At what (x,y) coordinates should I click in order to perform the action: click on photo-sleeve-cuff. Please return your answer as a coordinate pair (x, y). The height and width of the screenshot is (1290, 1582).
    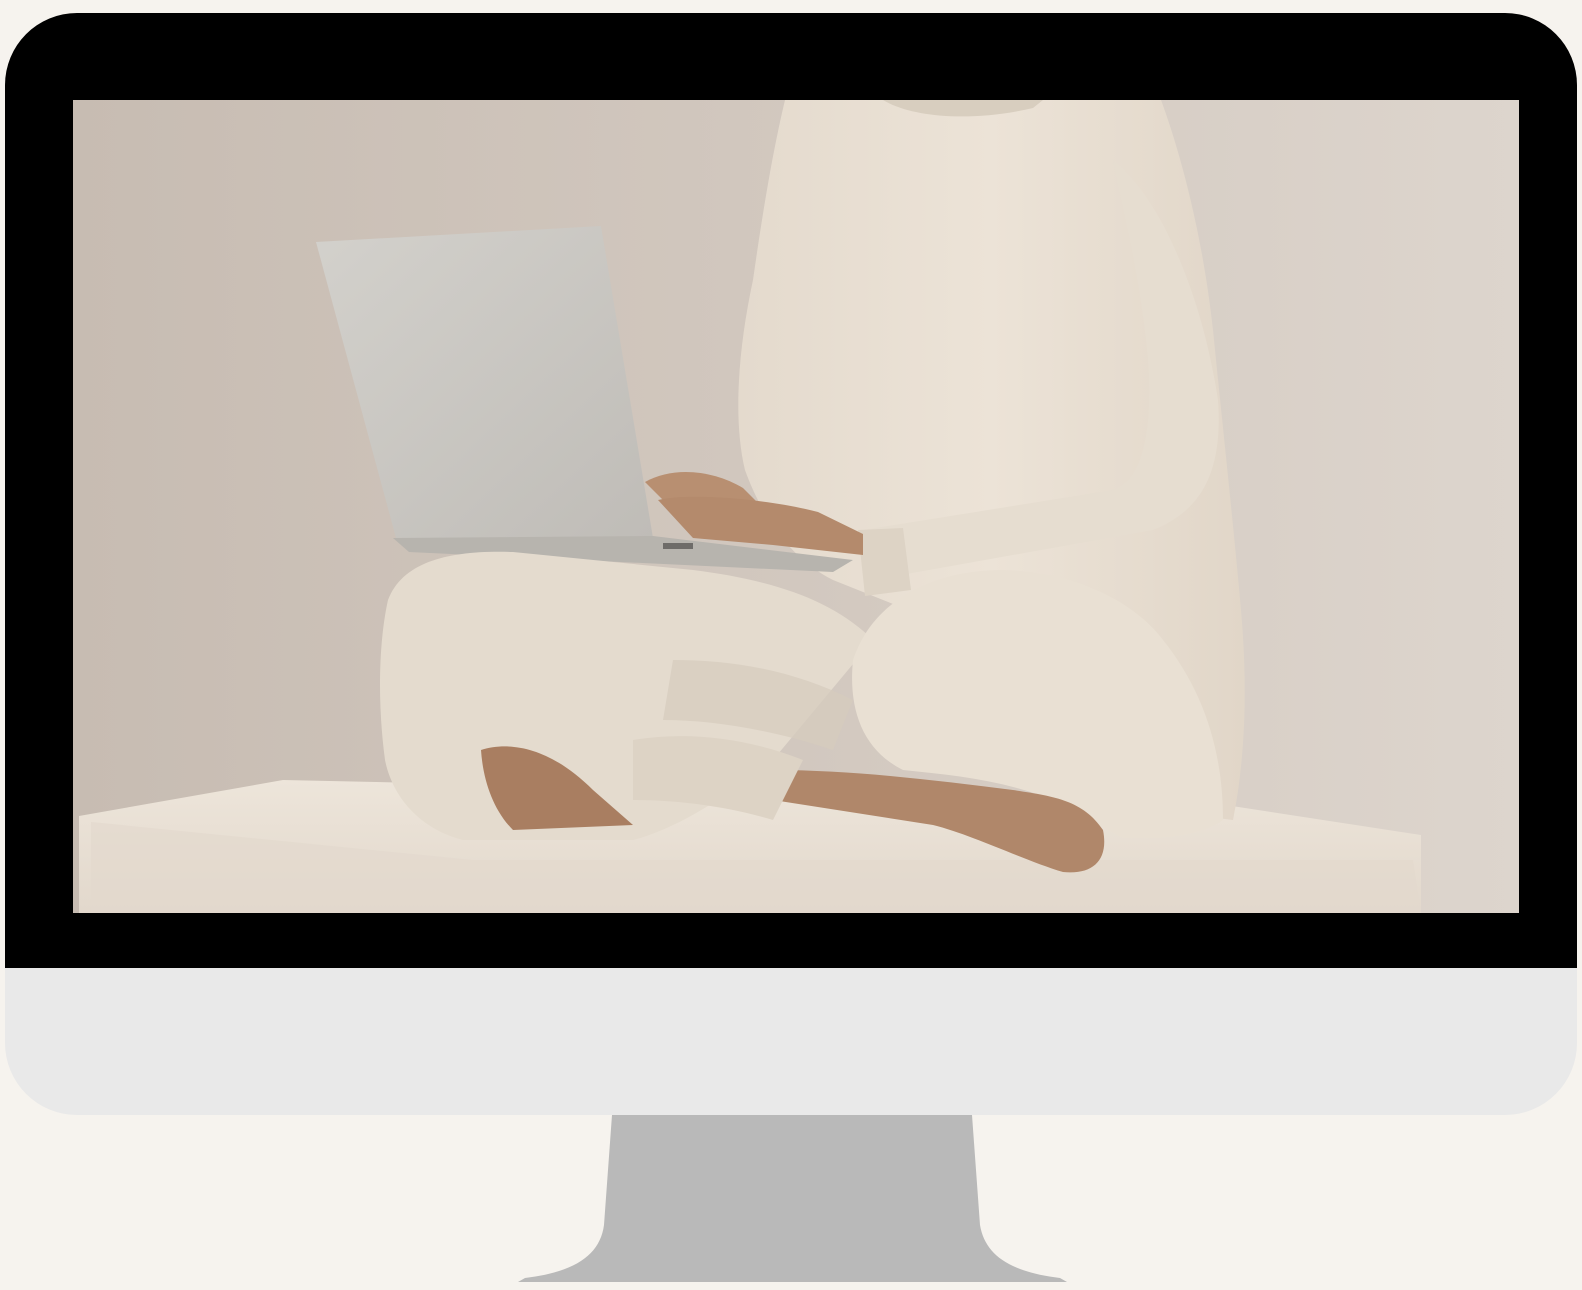
    Looking at the image, I should click on (884, 562).